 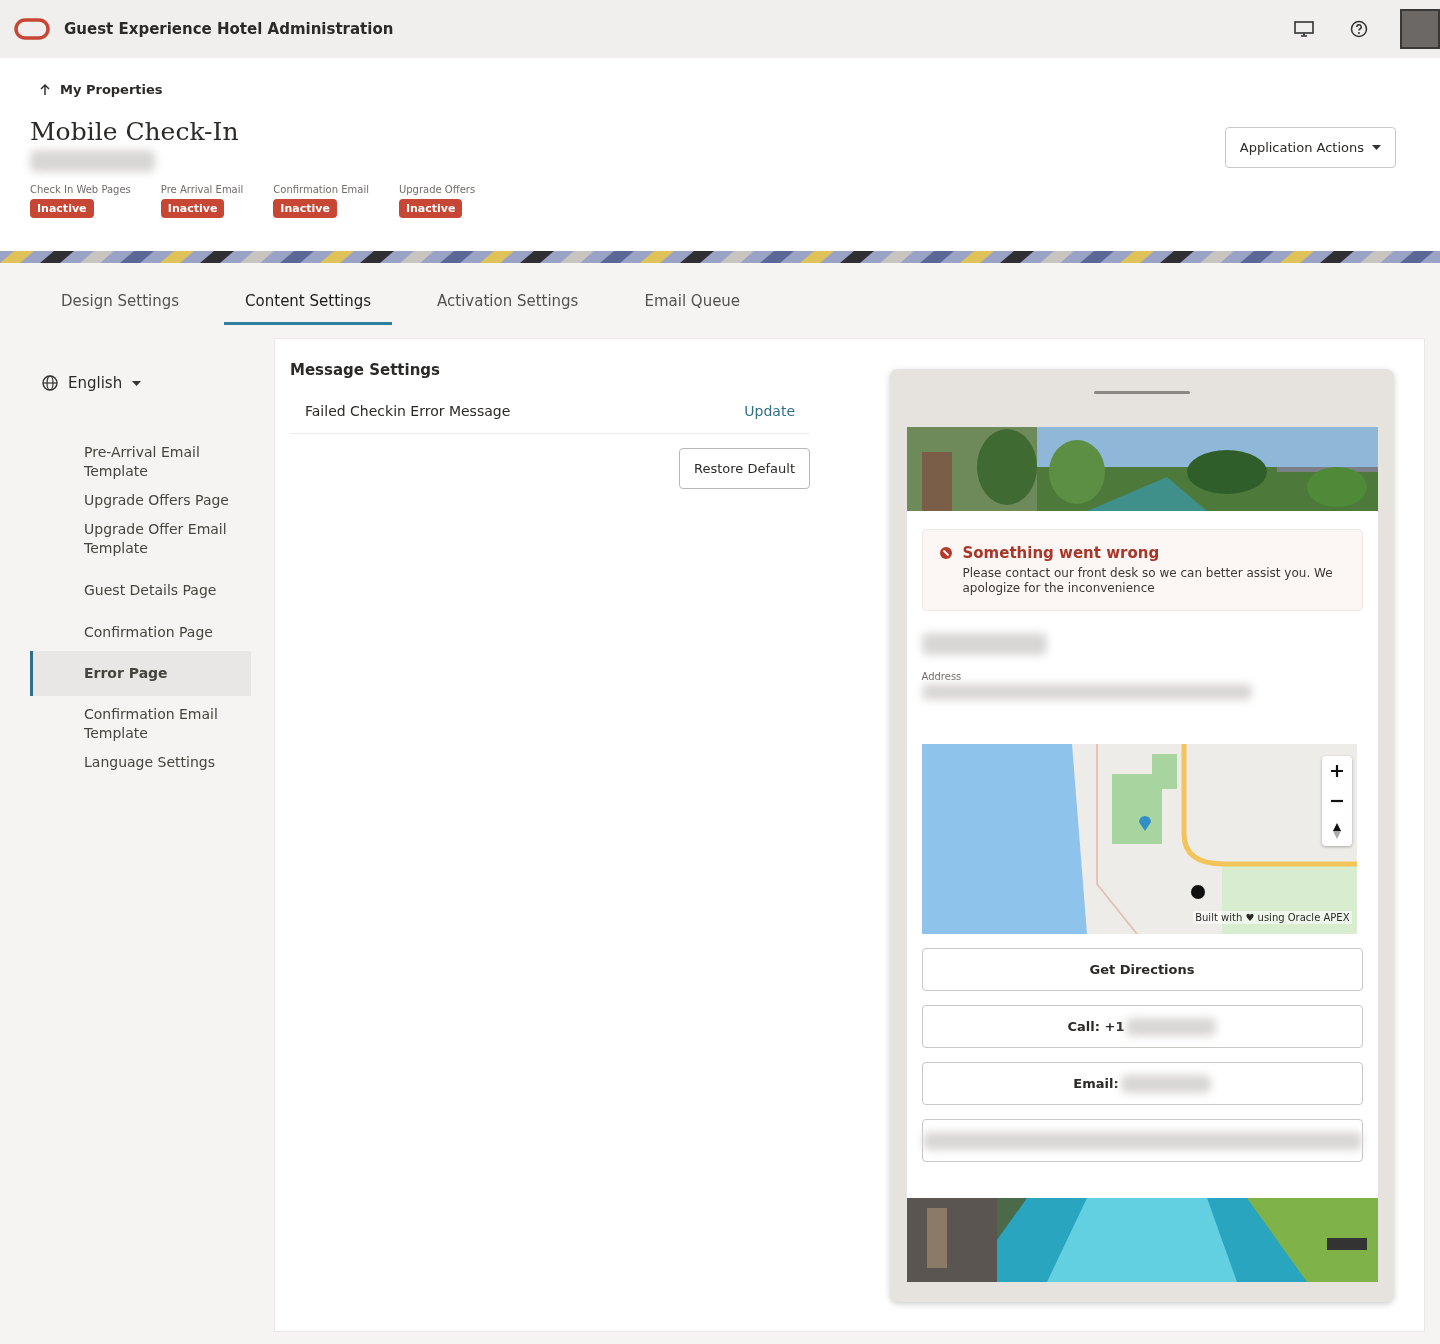 What do you see at coordinates (1148, 581) in the screenshot?
I see `alert-message: Please contact our front desk so we can better assist you. We apologize for the inconvenience` at bounding box center [1148, 581].